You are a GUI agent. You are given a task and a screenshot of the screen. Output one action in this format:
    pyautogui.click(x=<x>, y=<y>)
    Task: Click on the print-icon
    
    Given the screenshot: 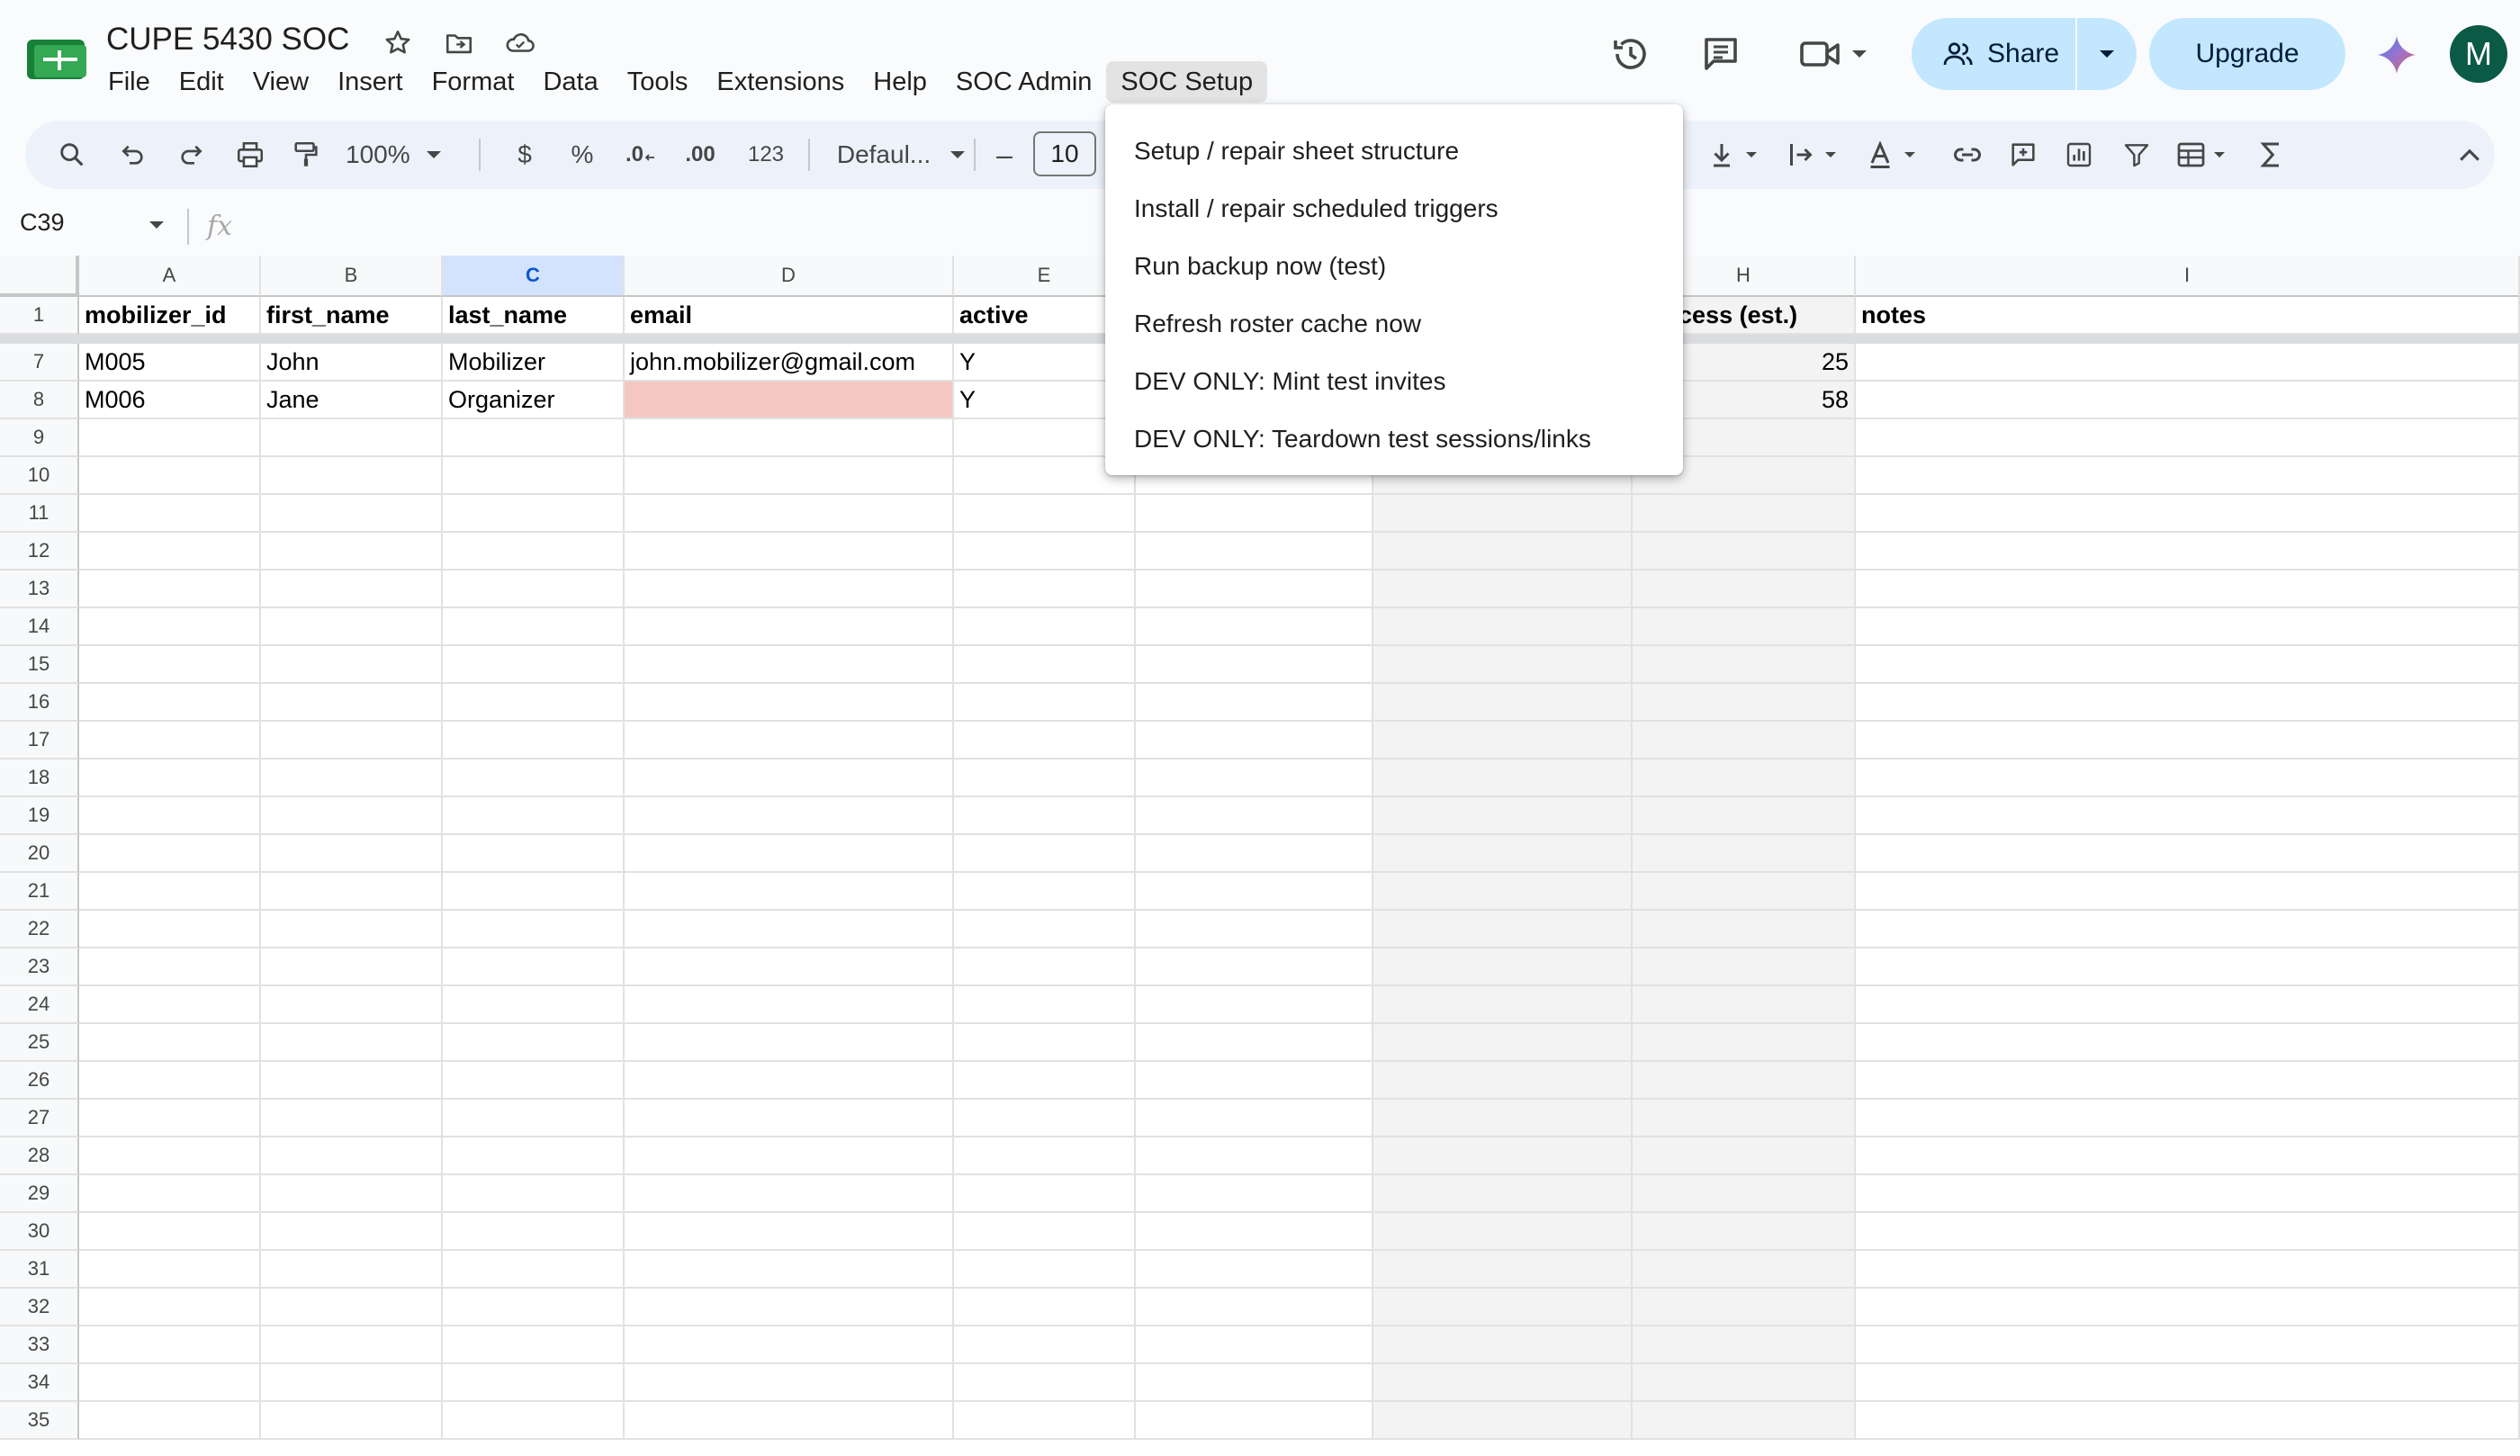 What is the action you would take?
    pyautogui.click(x=250, y=155)
    